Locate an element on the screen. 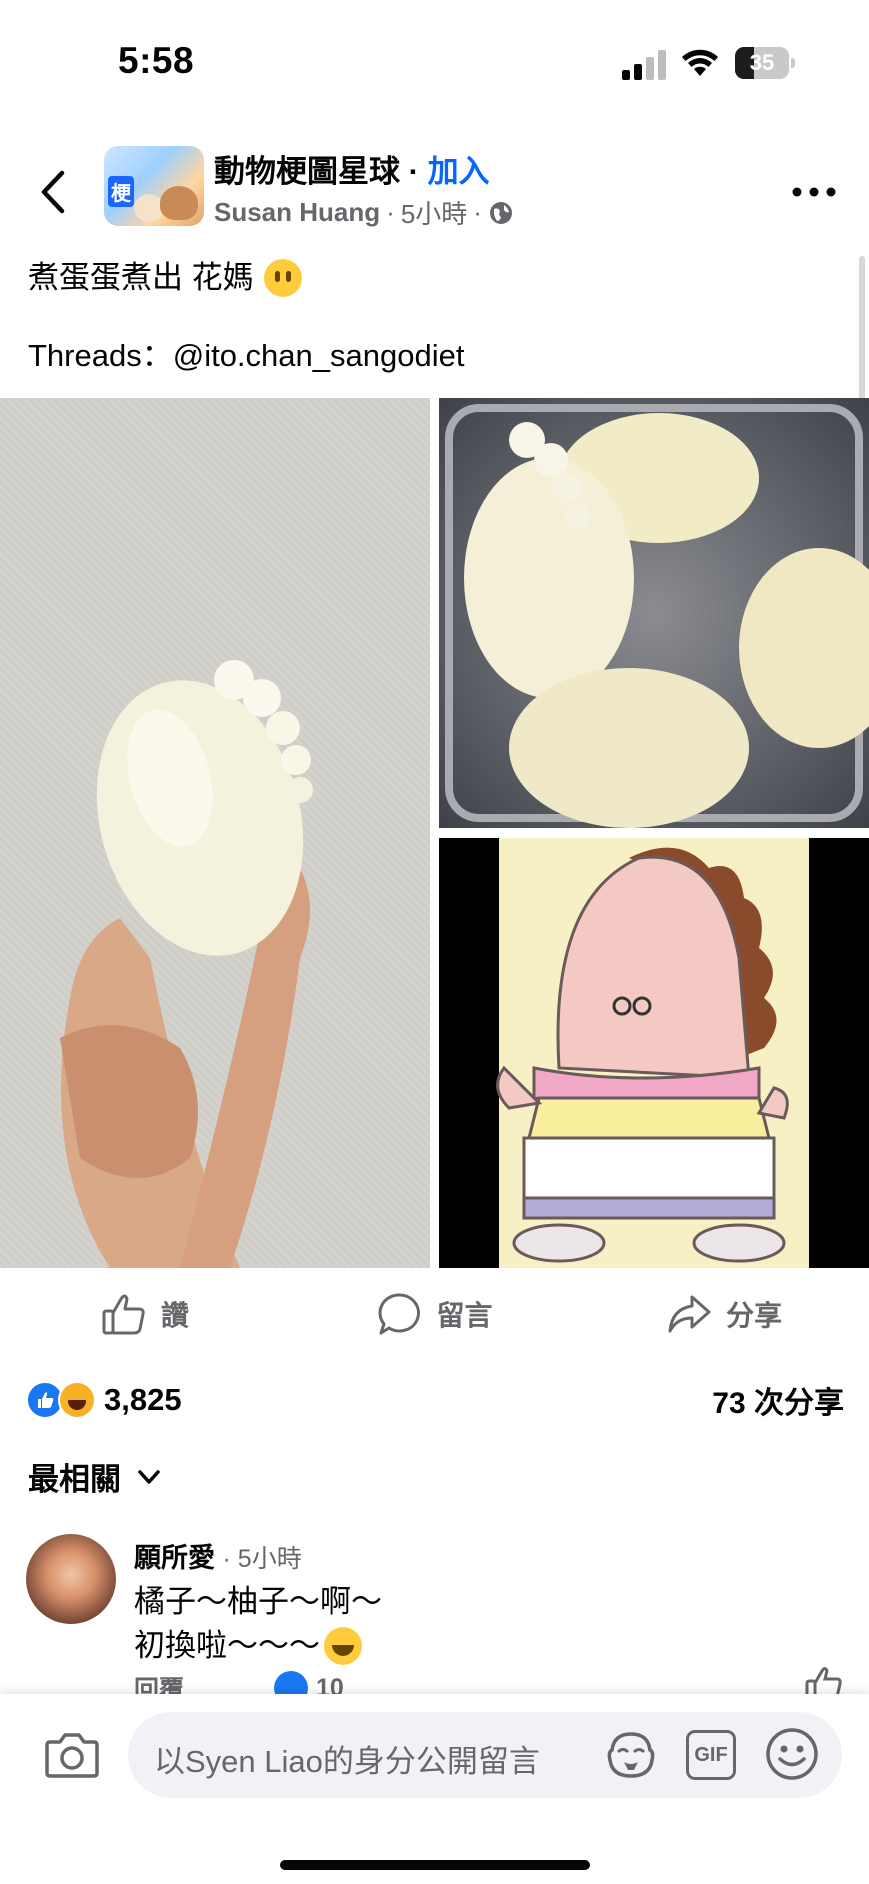  like-button: 讚 is located at coordinates (145, 1314).